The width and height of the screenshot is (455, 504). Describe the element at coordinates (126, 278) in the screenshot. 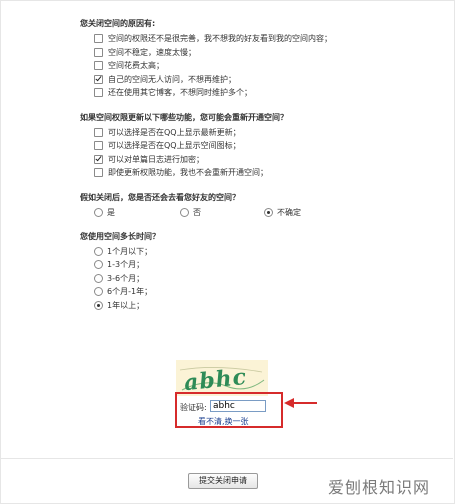

I see `option-label: 3-6个月；` at that location.